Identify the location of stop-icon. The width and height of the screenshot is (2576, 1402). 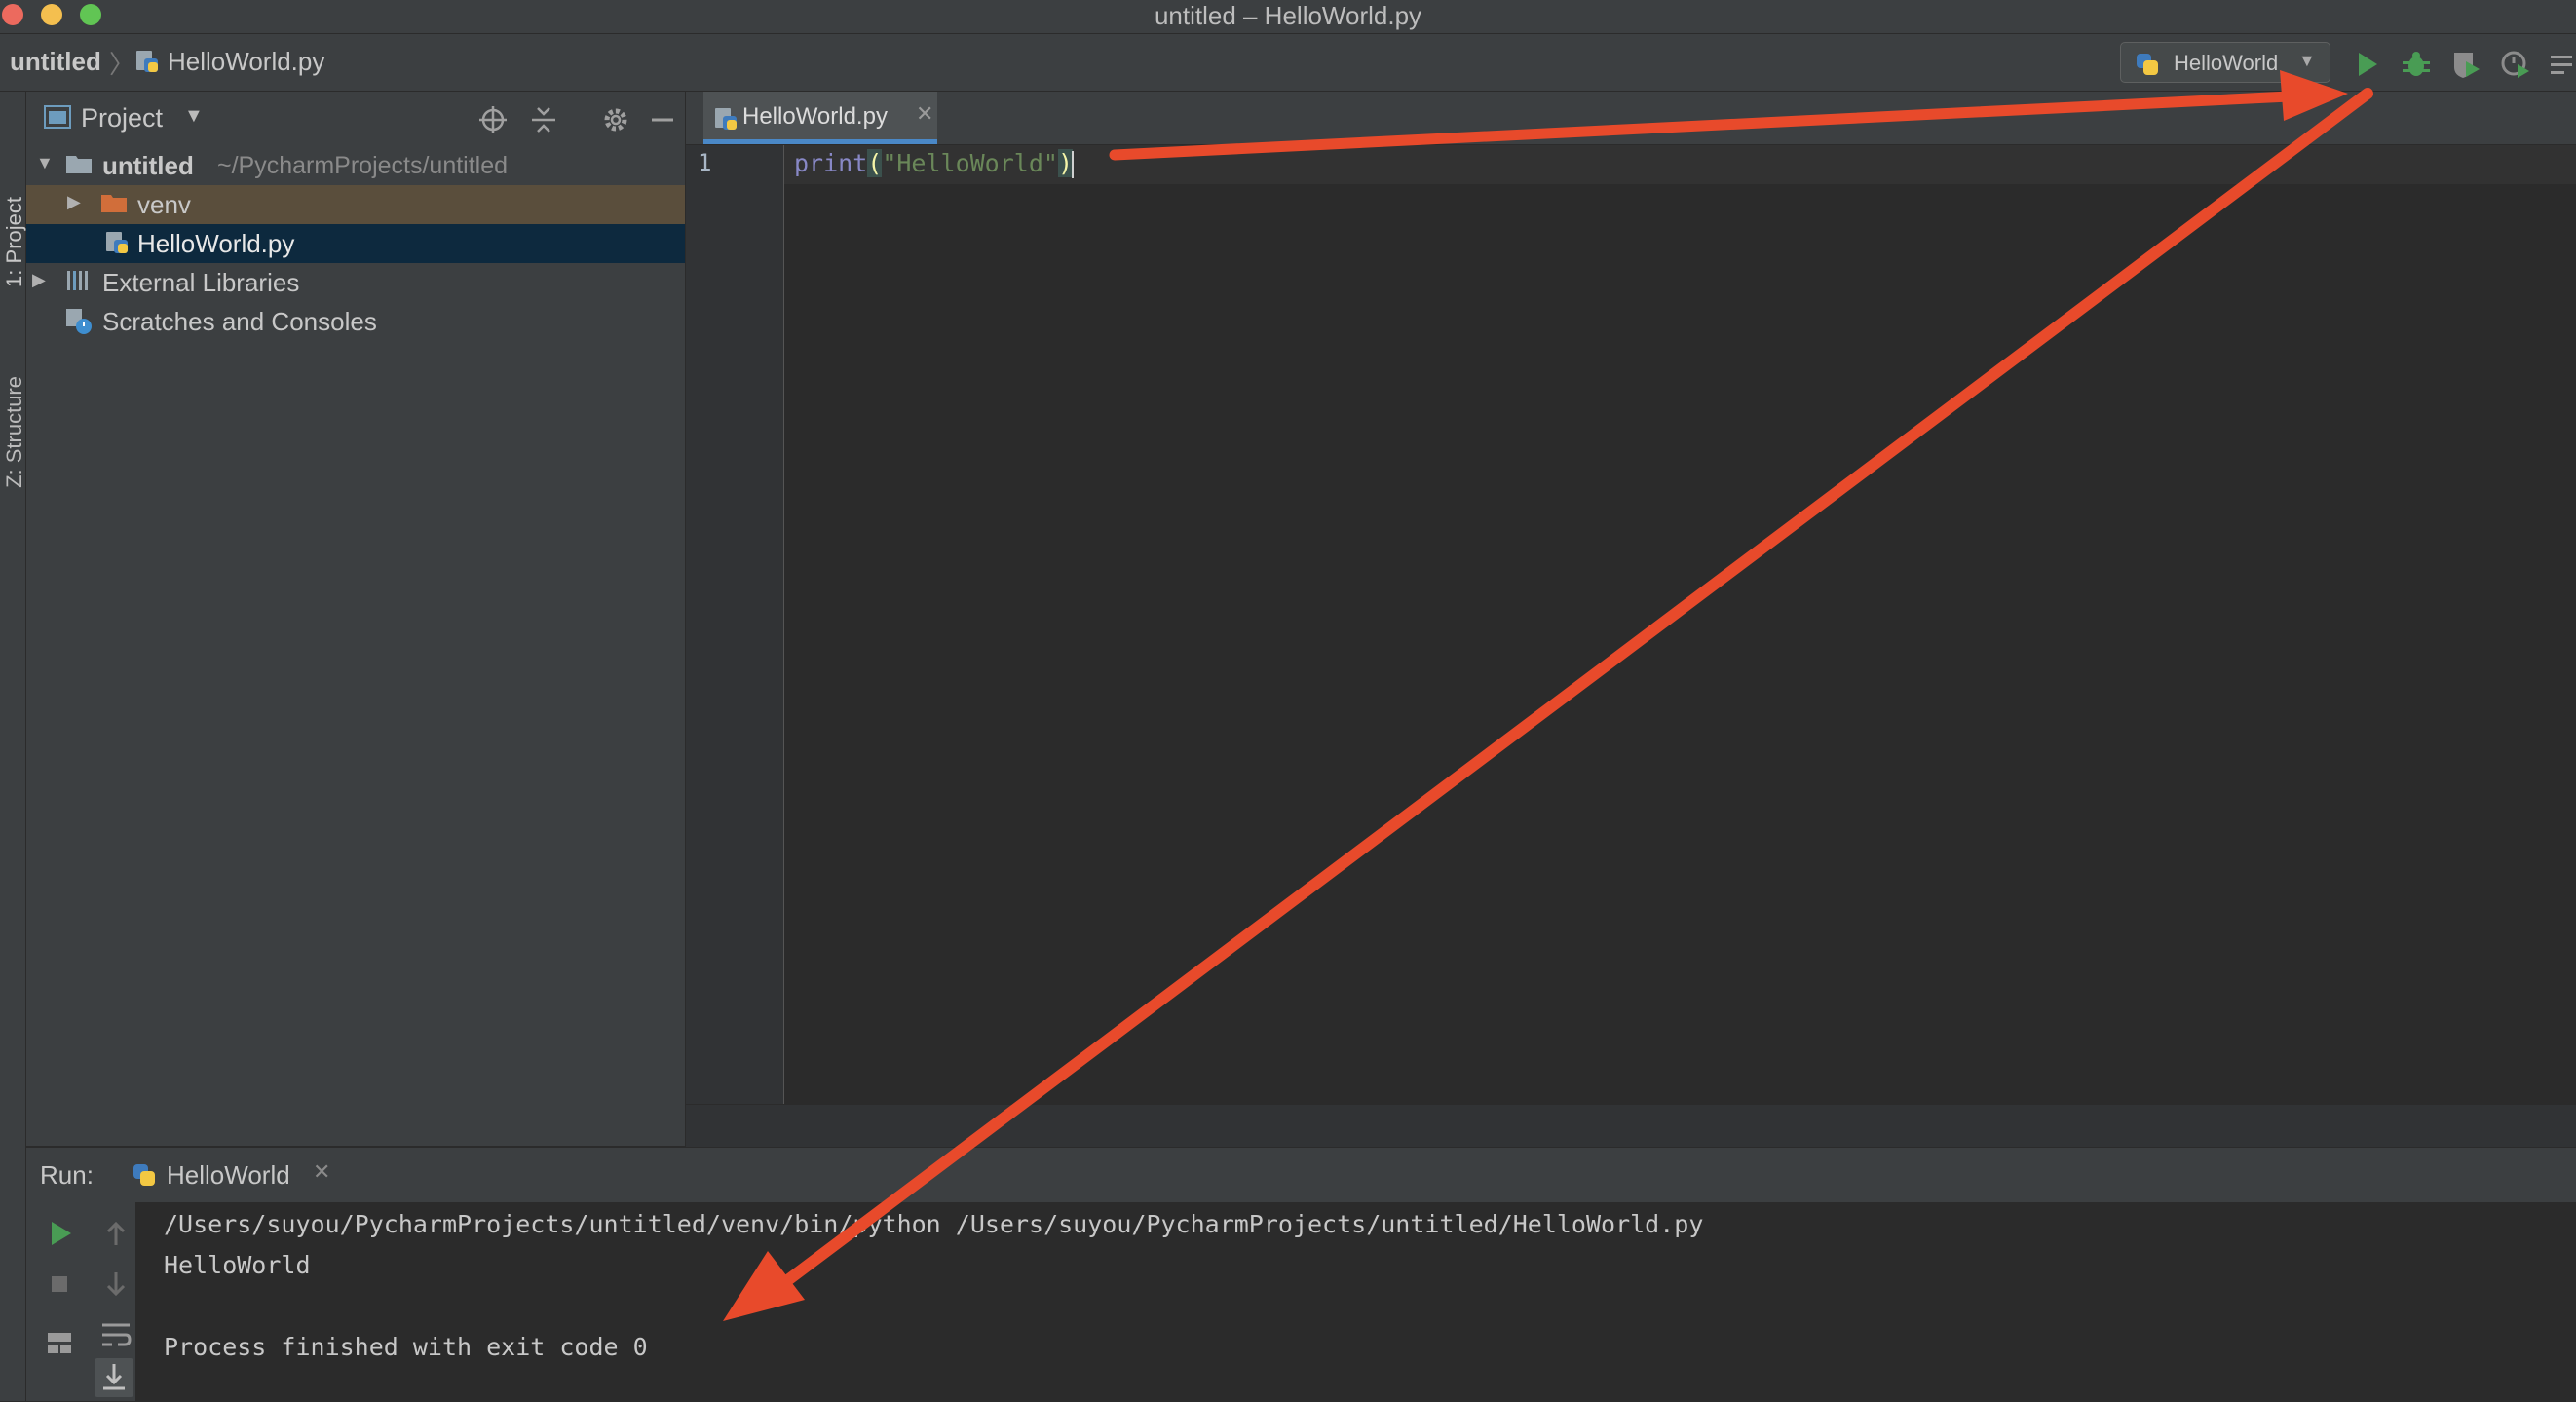
(59, 1284).